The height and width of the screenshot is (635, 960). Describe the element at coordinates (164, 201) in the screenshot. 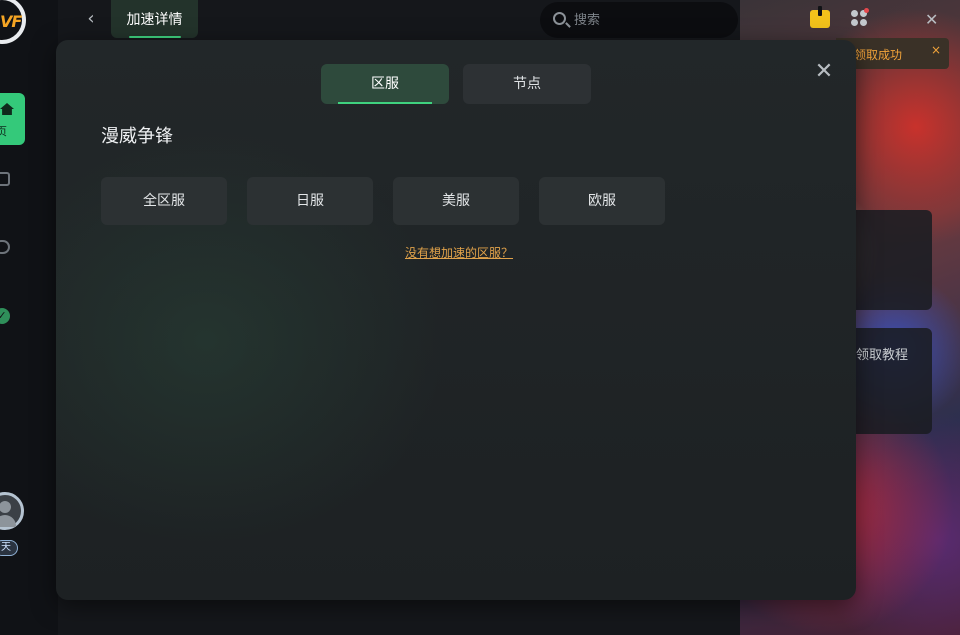

I see `region-option-all: 全区服` at that location.